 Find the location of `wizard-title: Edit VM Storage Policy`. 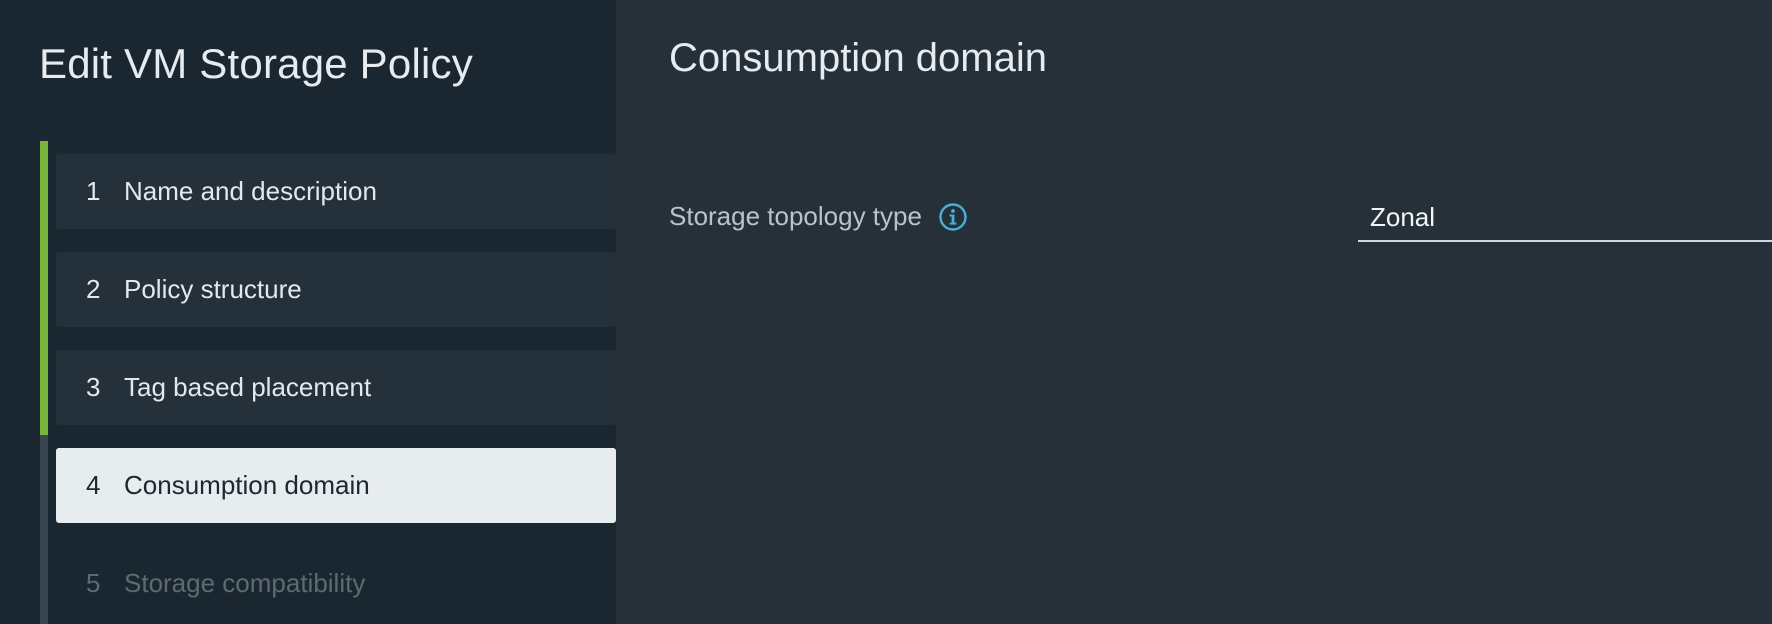

wizard-title: Edit VM Storage Policy is located at coordinates (256, 63).